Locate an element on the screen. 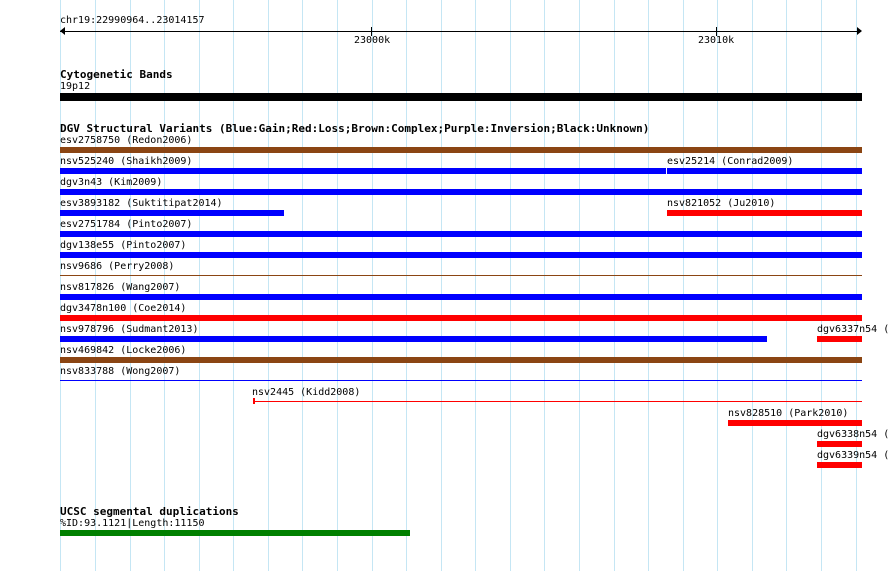 The image size is (890, 571). feature-label: esv2758750 (Redon2006) is located at coordinates (126, 140).